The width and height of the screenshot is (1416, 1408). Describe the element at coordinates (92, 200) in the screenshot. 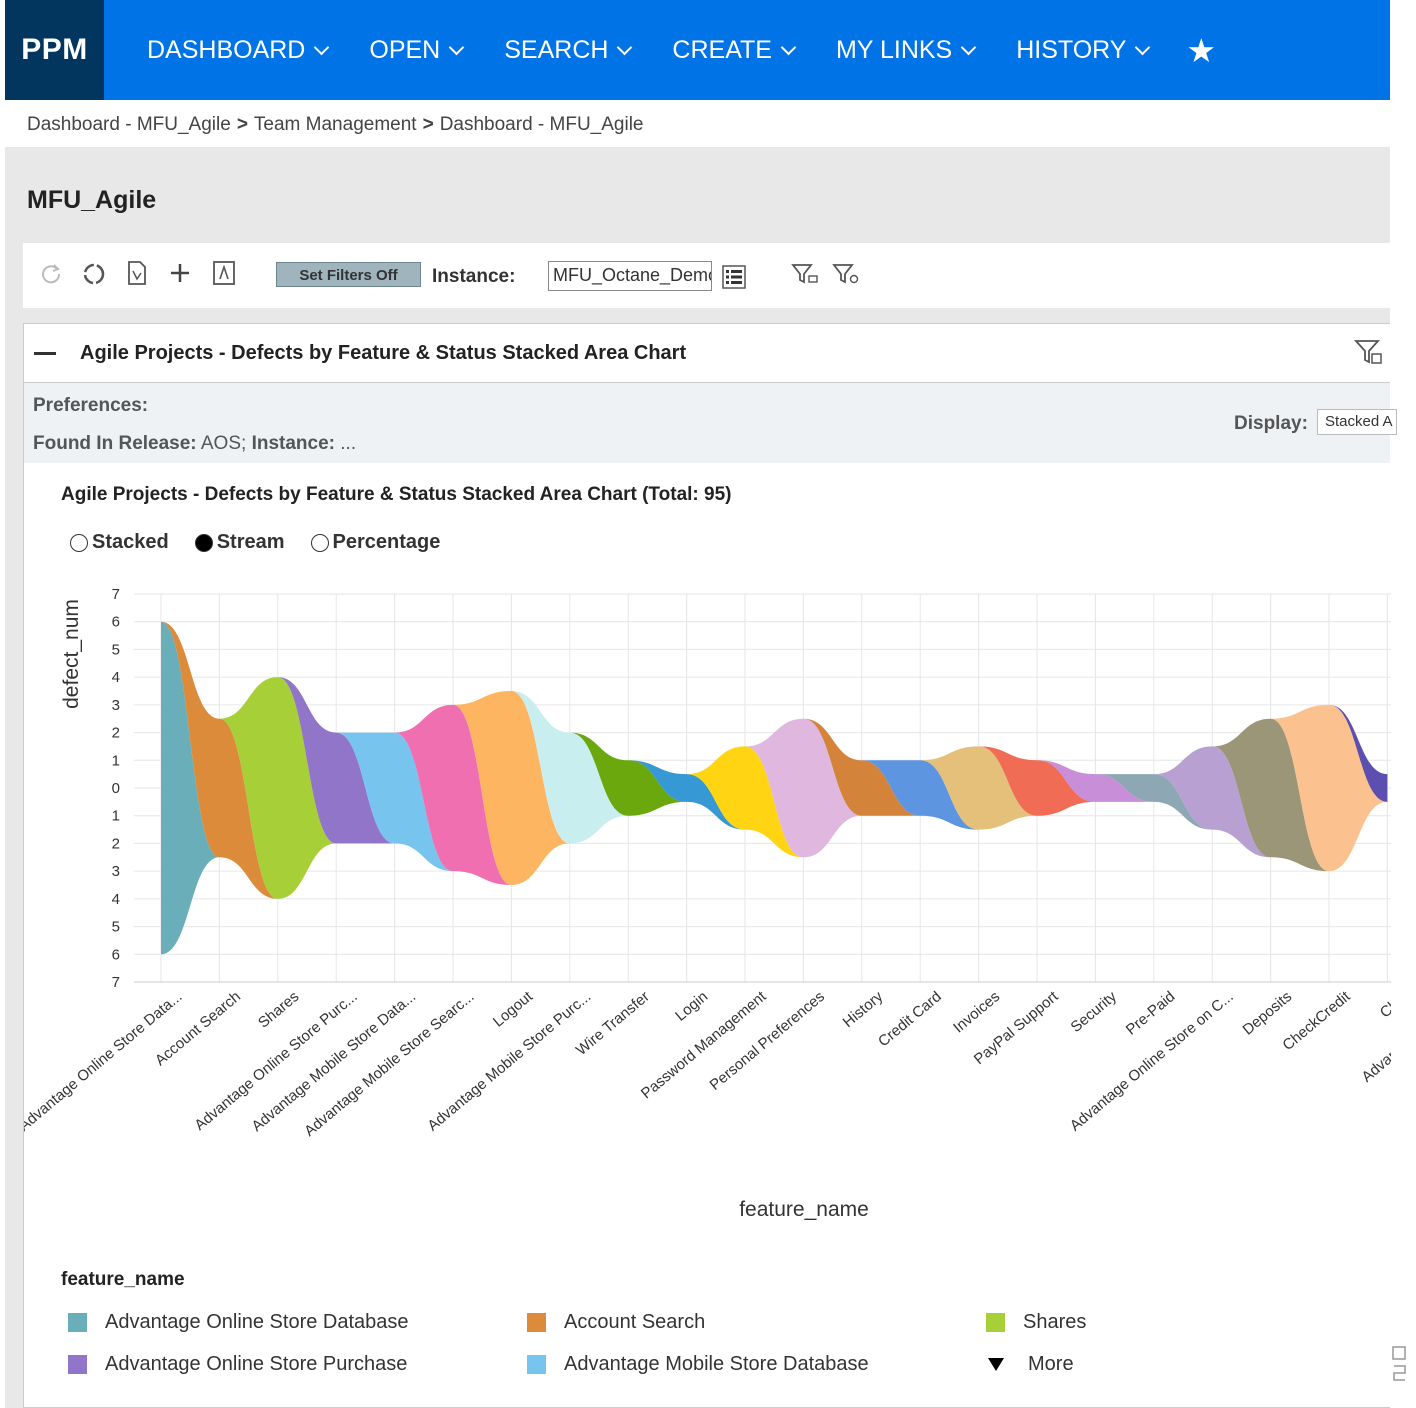

I see `page-title: MFU_Agile` at that location.